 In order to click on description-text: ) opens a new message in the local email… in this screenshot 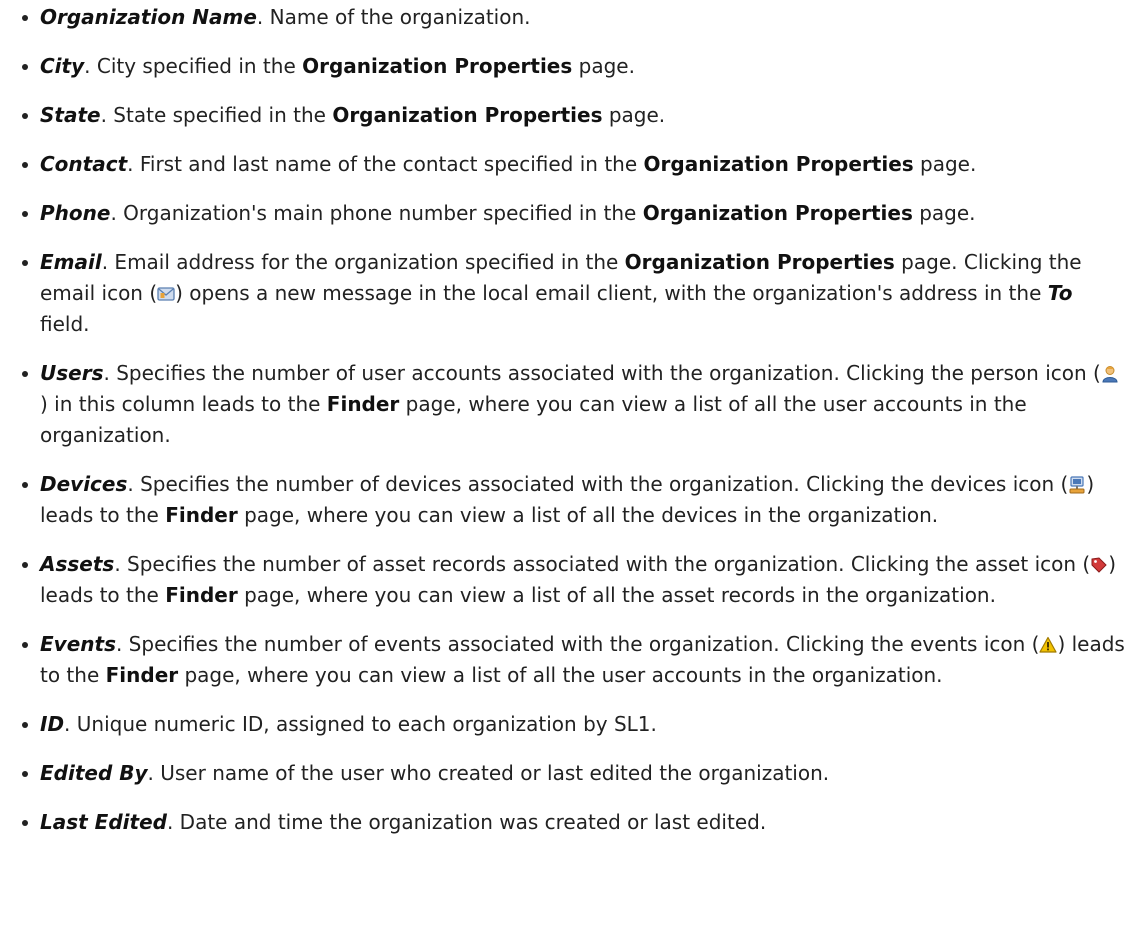, I will do `click(611, 293)`.